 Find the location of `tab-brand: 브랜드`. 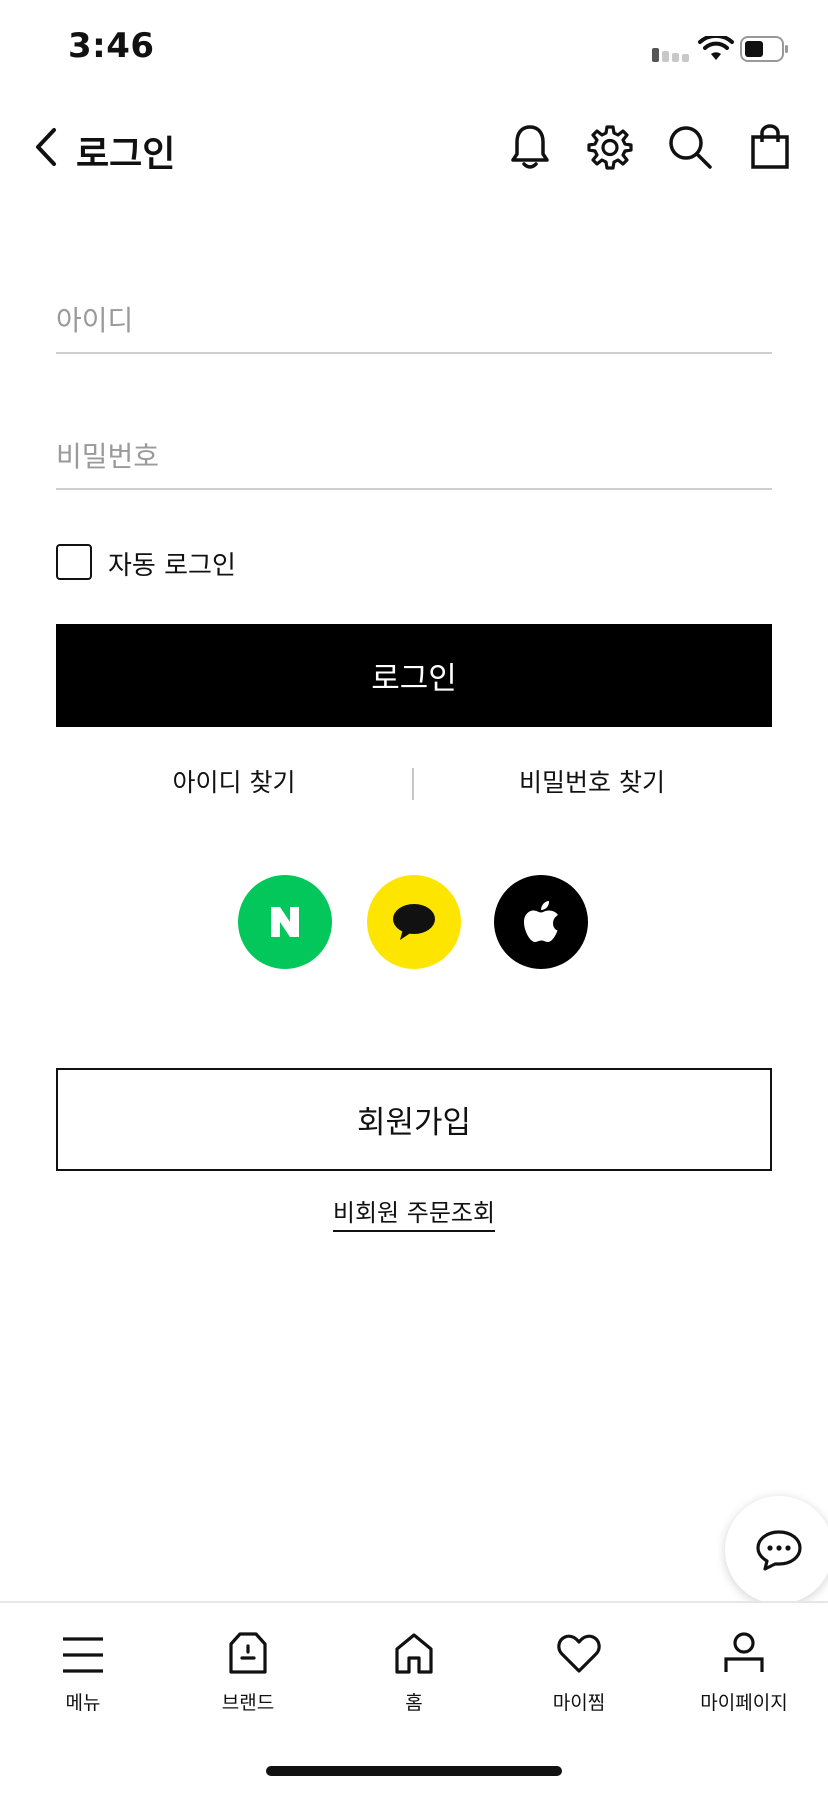

tab-brand: 브랜드 is located at coordinates (248, 1668).